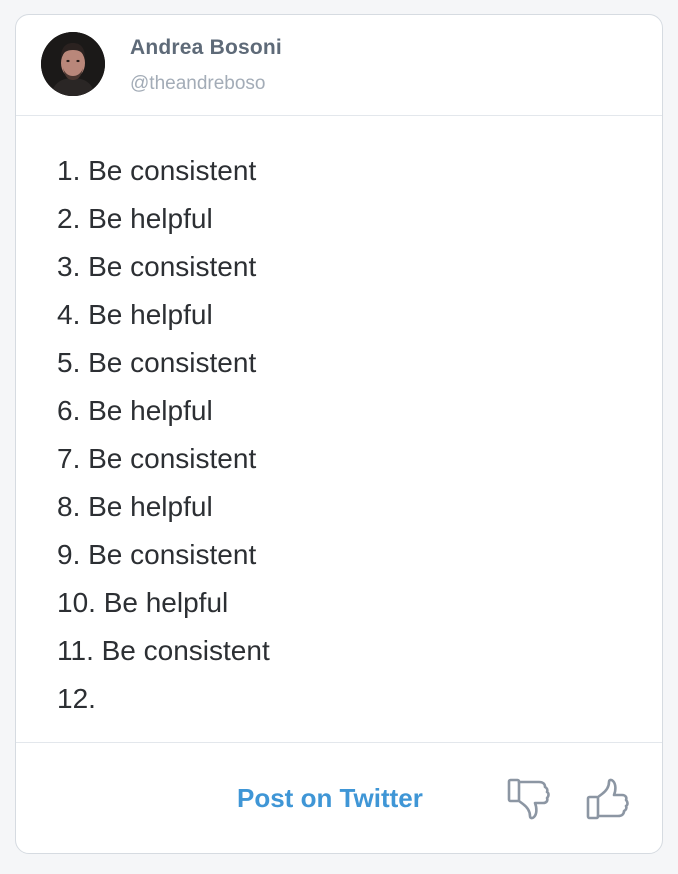  I want to click on thumbs-down-icon, so click(528, 799).